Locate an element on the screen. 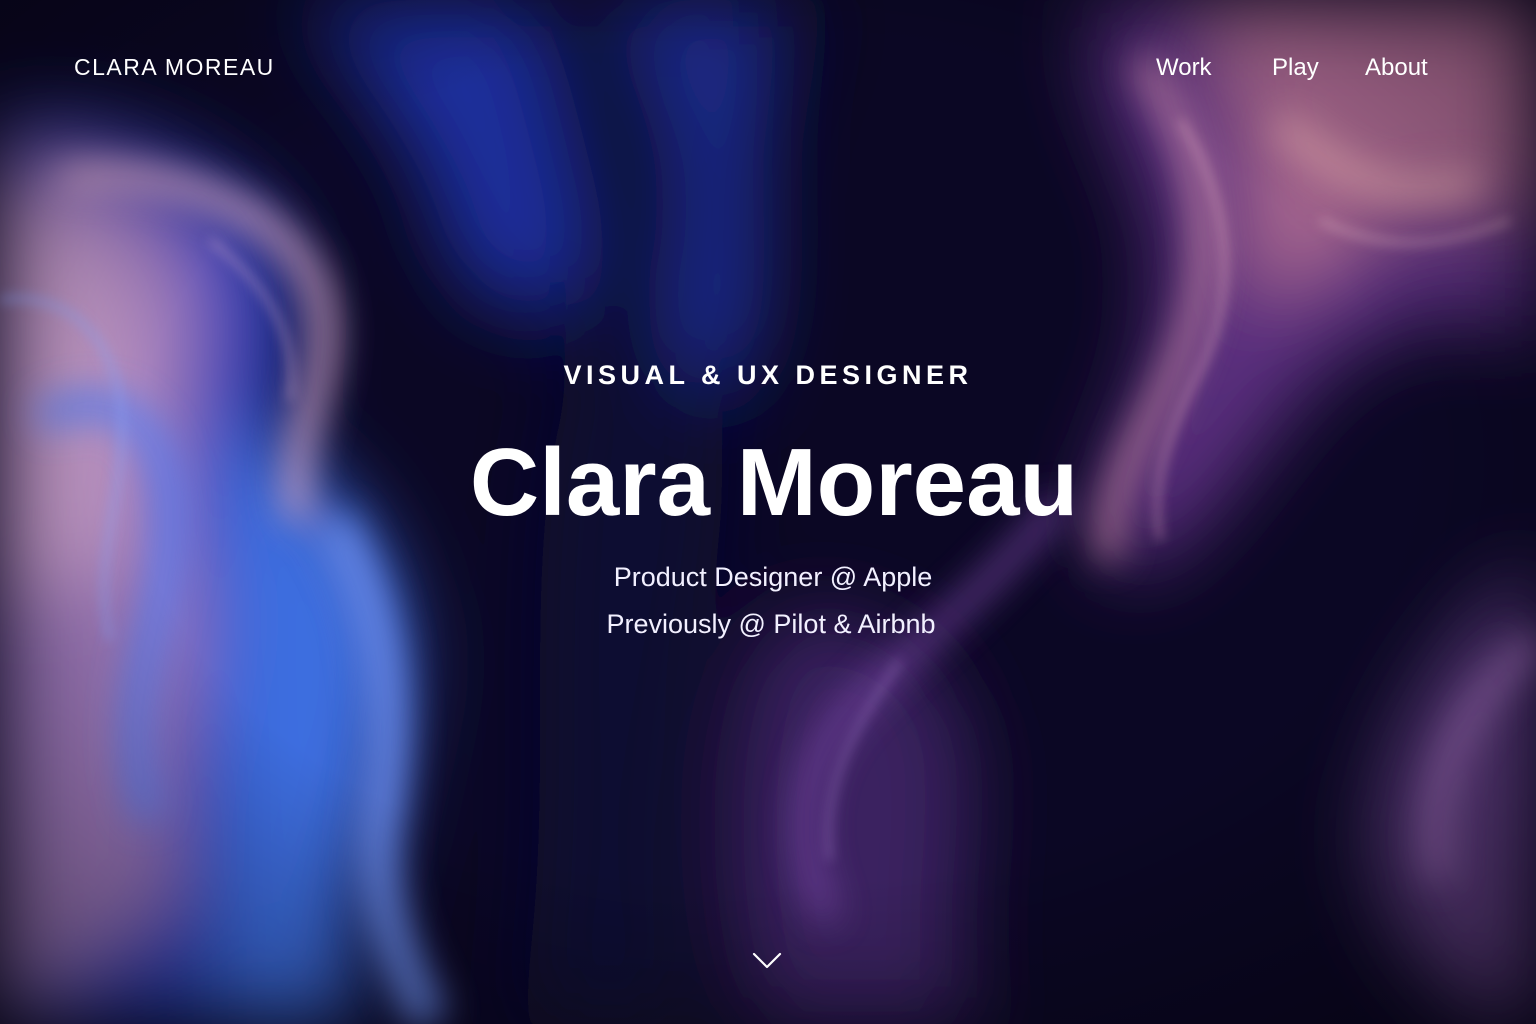  brand-logo-link: CLARA MOREAU is located at coordinates (174, 67).